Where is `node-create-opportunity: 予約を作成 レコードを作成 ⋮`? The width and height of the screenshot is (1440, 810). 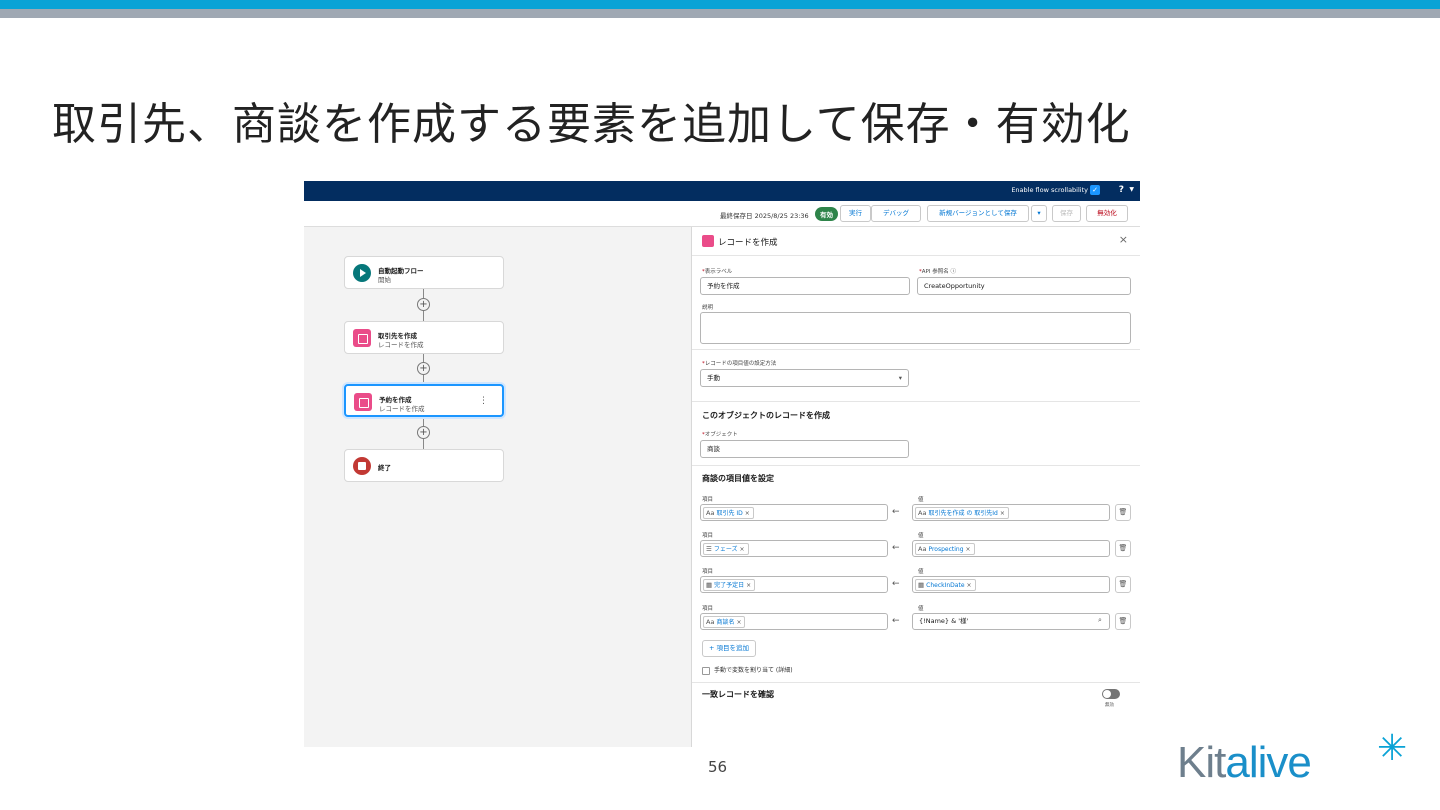 node-create-opportunity: 予約を作成 レコードを作成 ⋮ is located at coordinates (424, 400).